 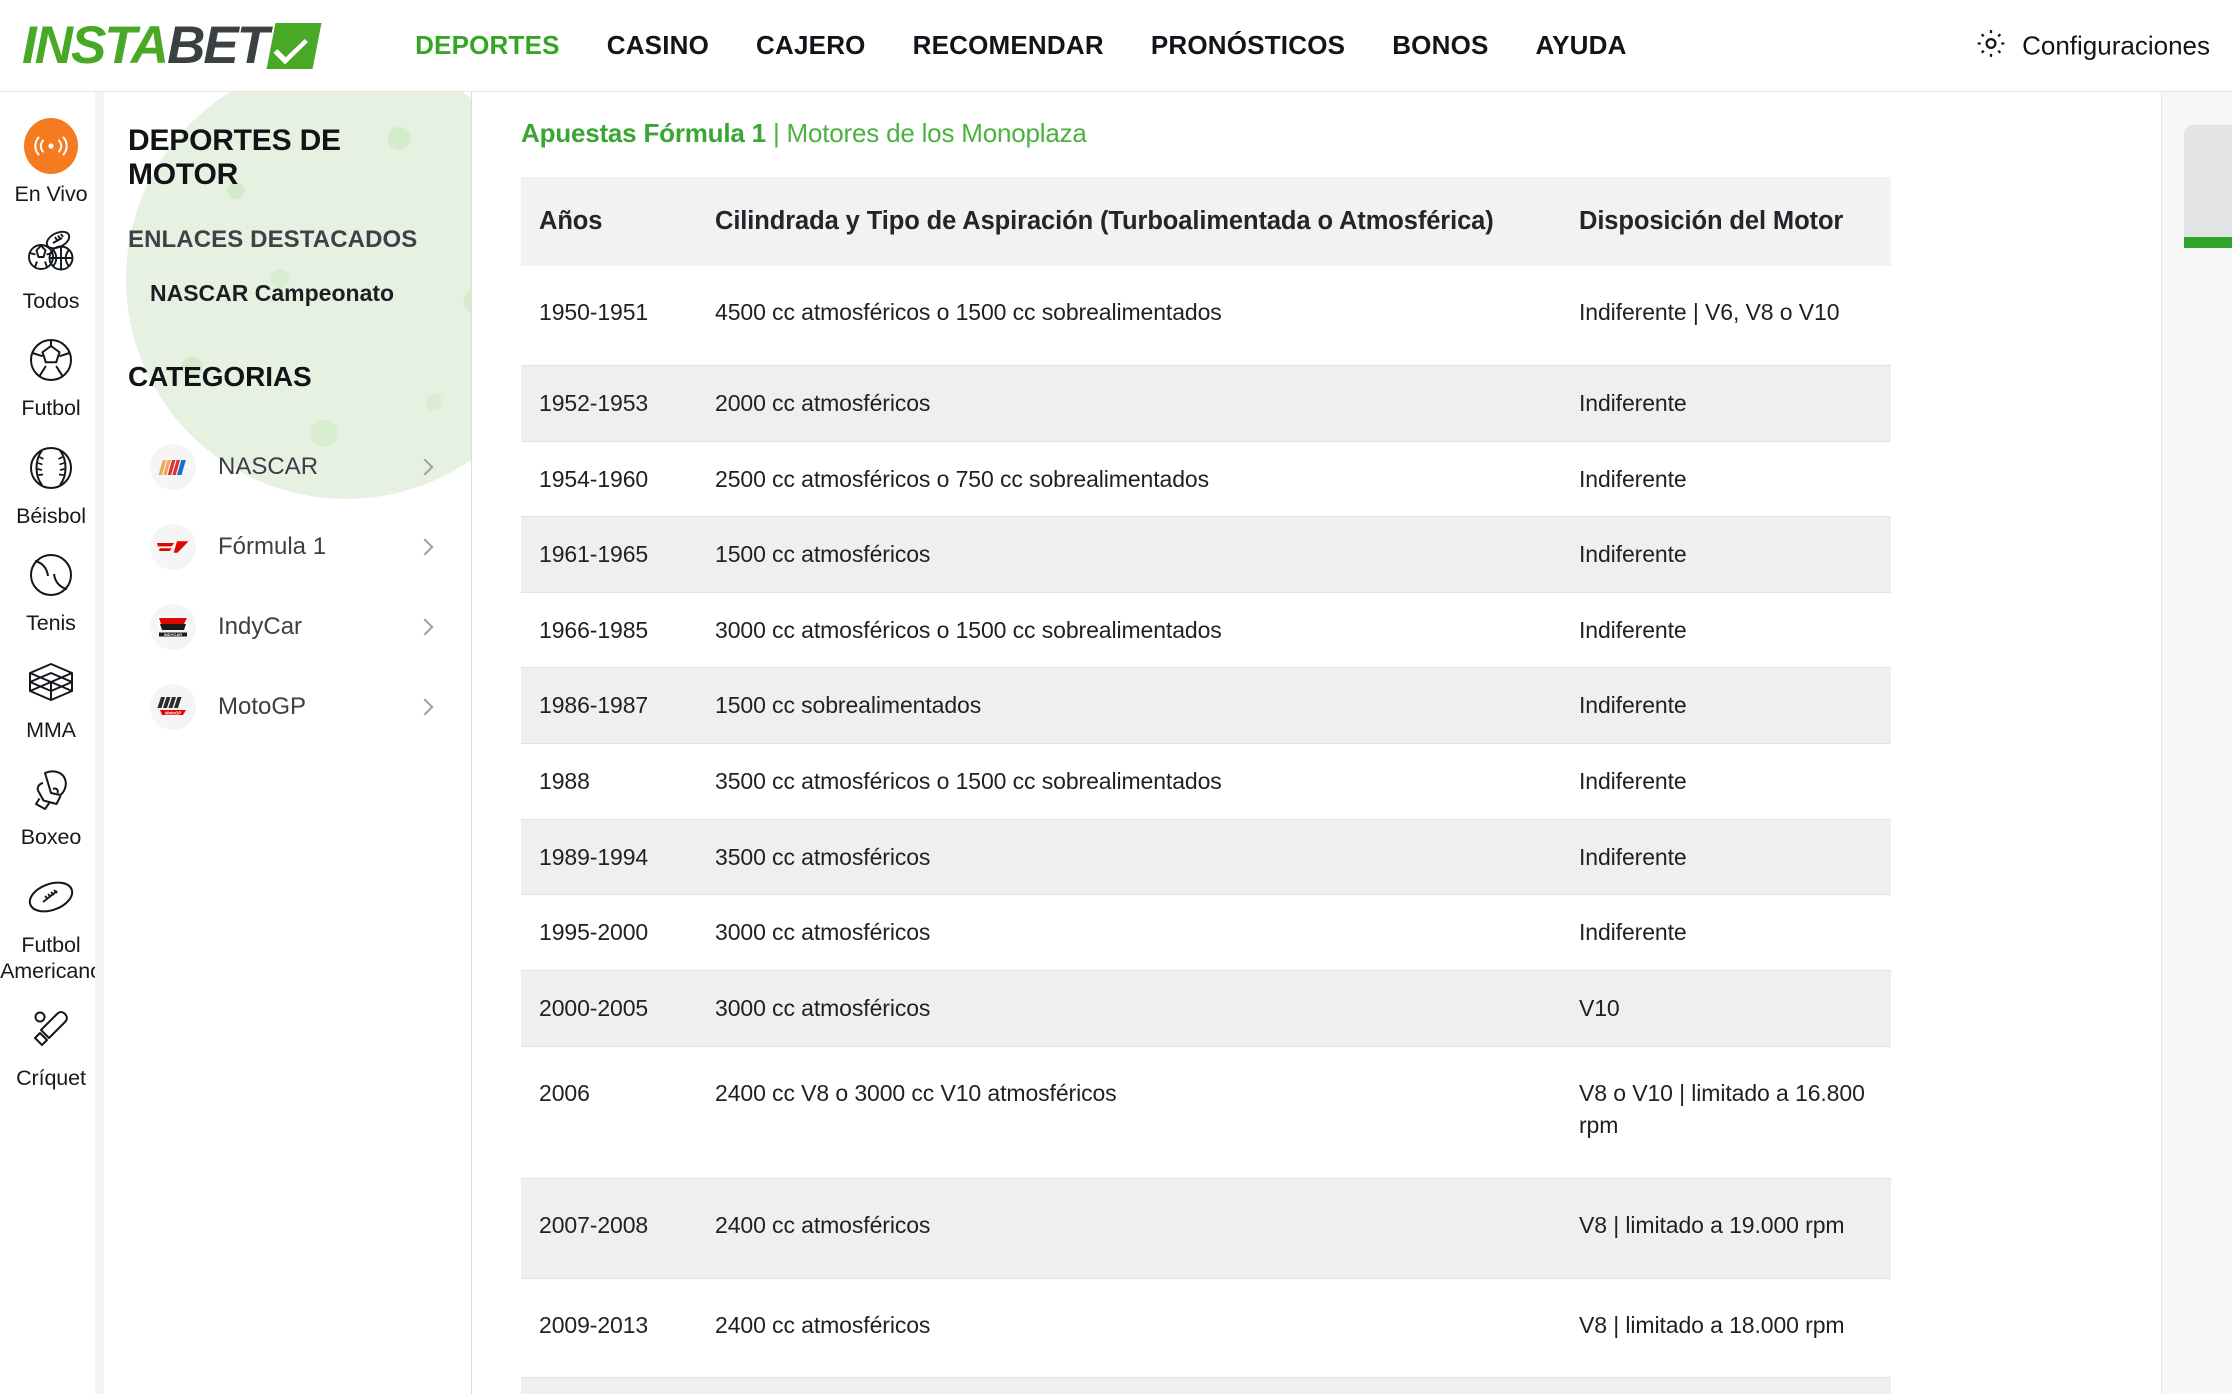 What do you see at coordinates (594, 402) in the screenshot?
I see `cell-anos: 1952-1953` at bounding box center [594, 402].